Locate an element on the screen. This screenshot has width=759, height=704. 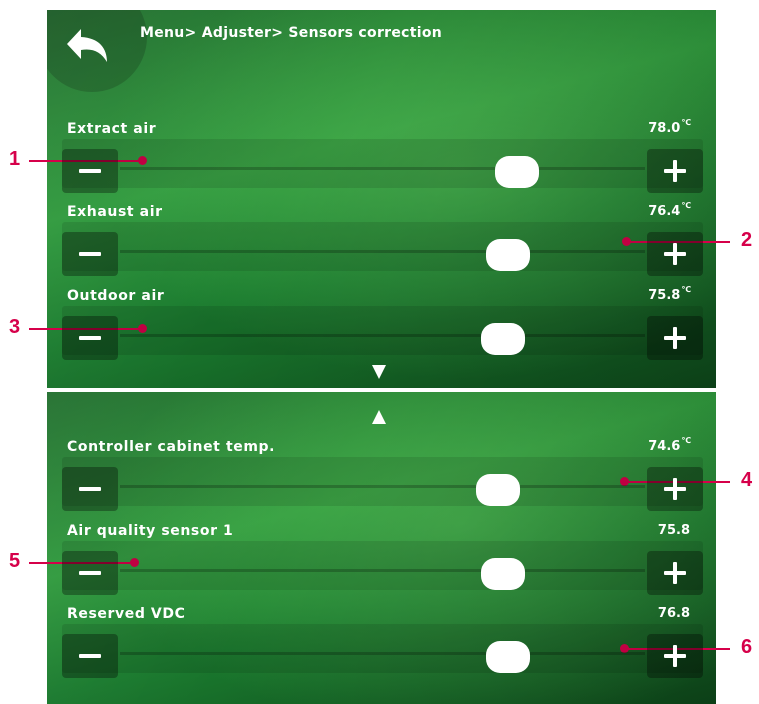
sensor-value: 76.8 is located at coordinates (673, 613).